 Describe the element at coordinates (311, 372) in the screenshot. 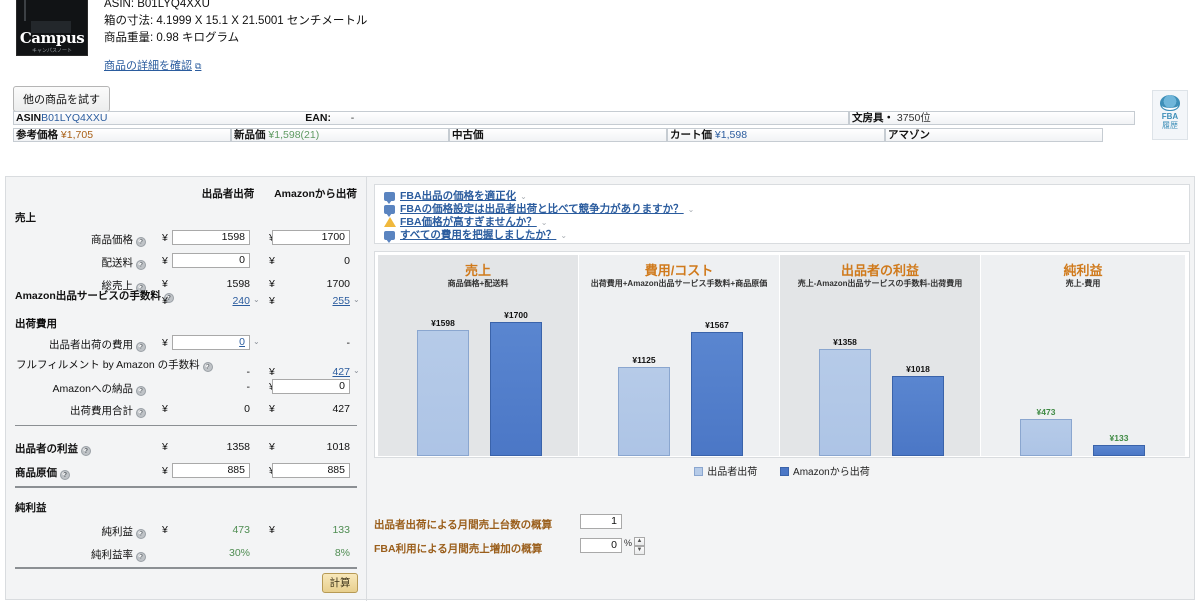

I see `link-fba-fee-amazon: 427` at that location.